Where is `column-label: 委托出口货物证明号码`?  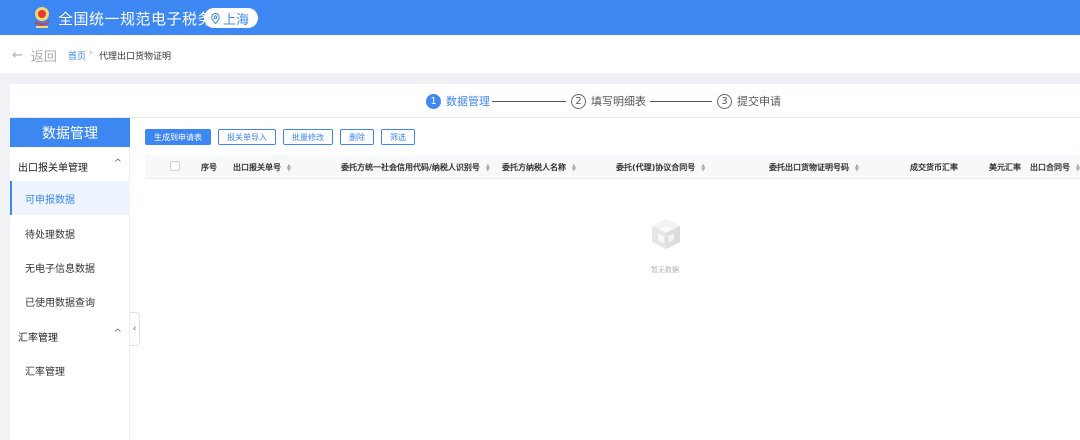 column-label: 委托出口货物证明号码 is located at coordinates (809, 167).